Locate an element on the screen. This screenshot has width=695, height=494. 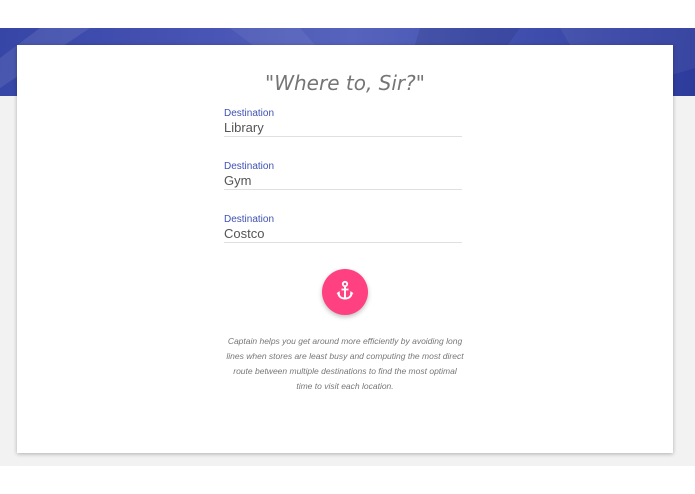
anchor-icon is located at coordinates (345, 290).